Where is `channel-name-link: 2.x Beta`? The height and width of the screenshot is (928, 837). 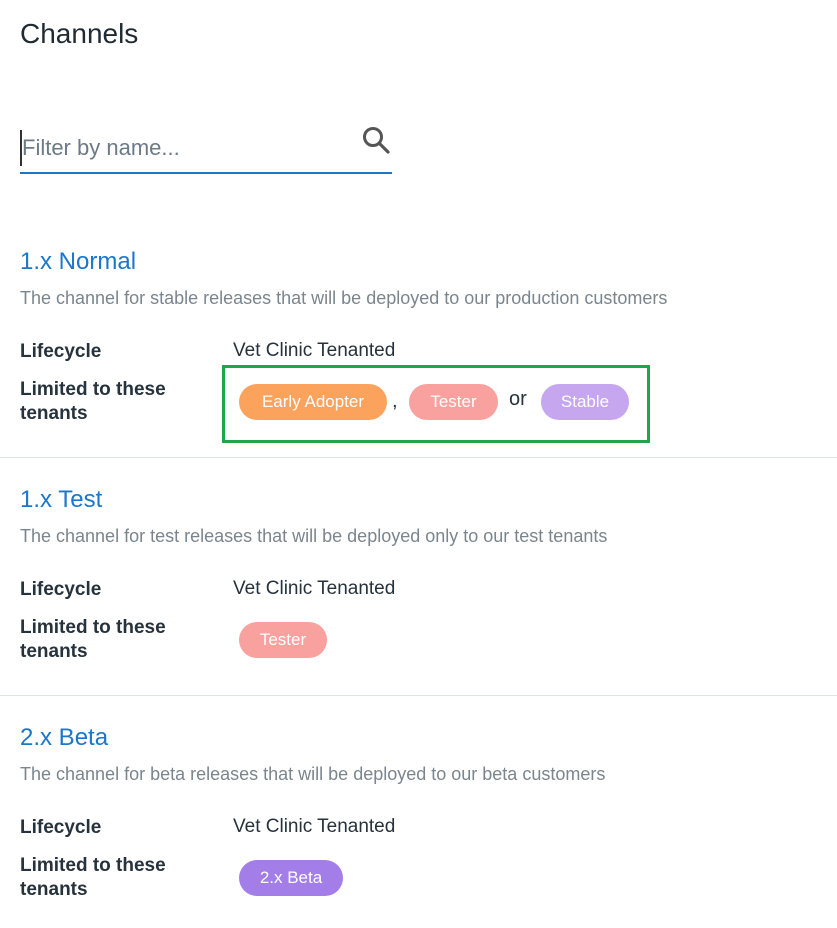
channel-name-link: 2.x Beta is located at coordinates (64, 738).